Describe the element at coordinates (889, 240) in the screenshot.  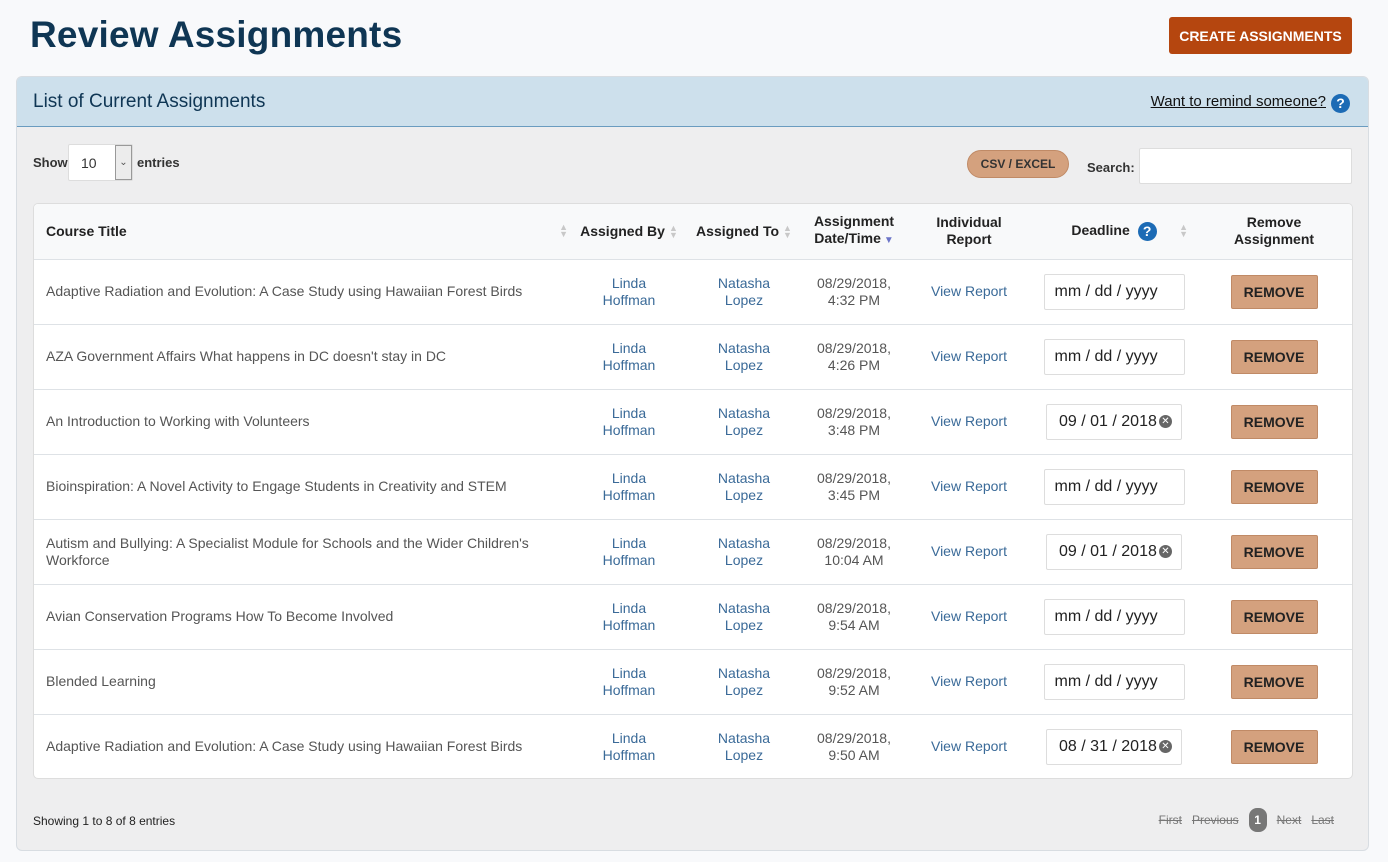
I see `sort-desc-icon: ▼` at that location.